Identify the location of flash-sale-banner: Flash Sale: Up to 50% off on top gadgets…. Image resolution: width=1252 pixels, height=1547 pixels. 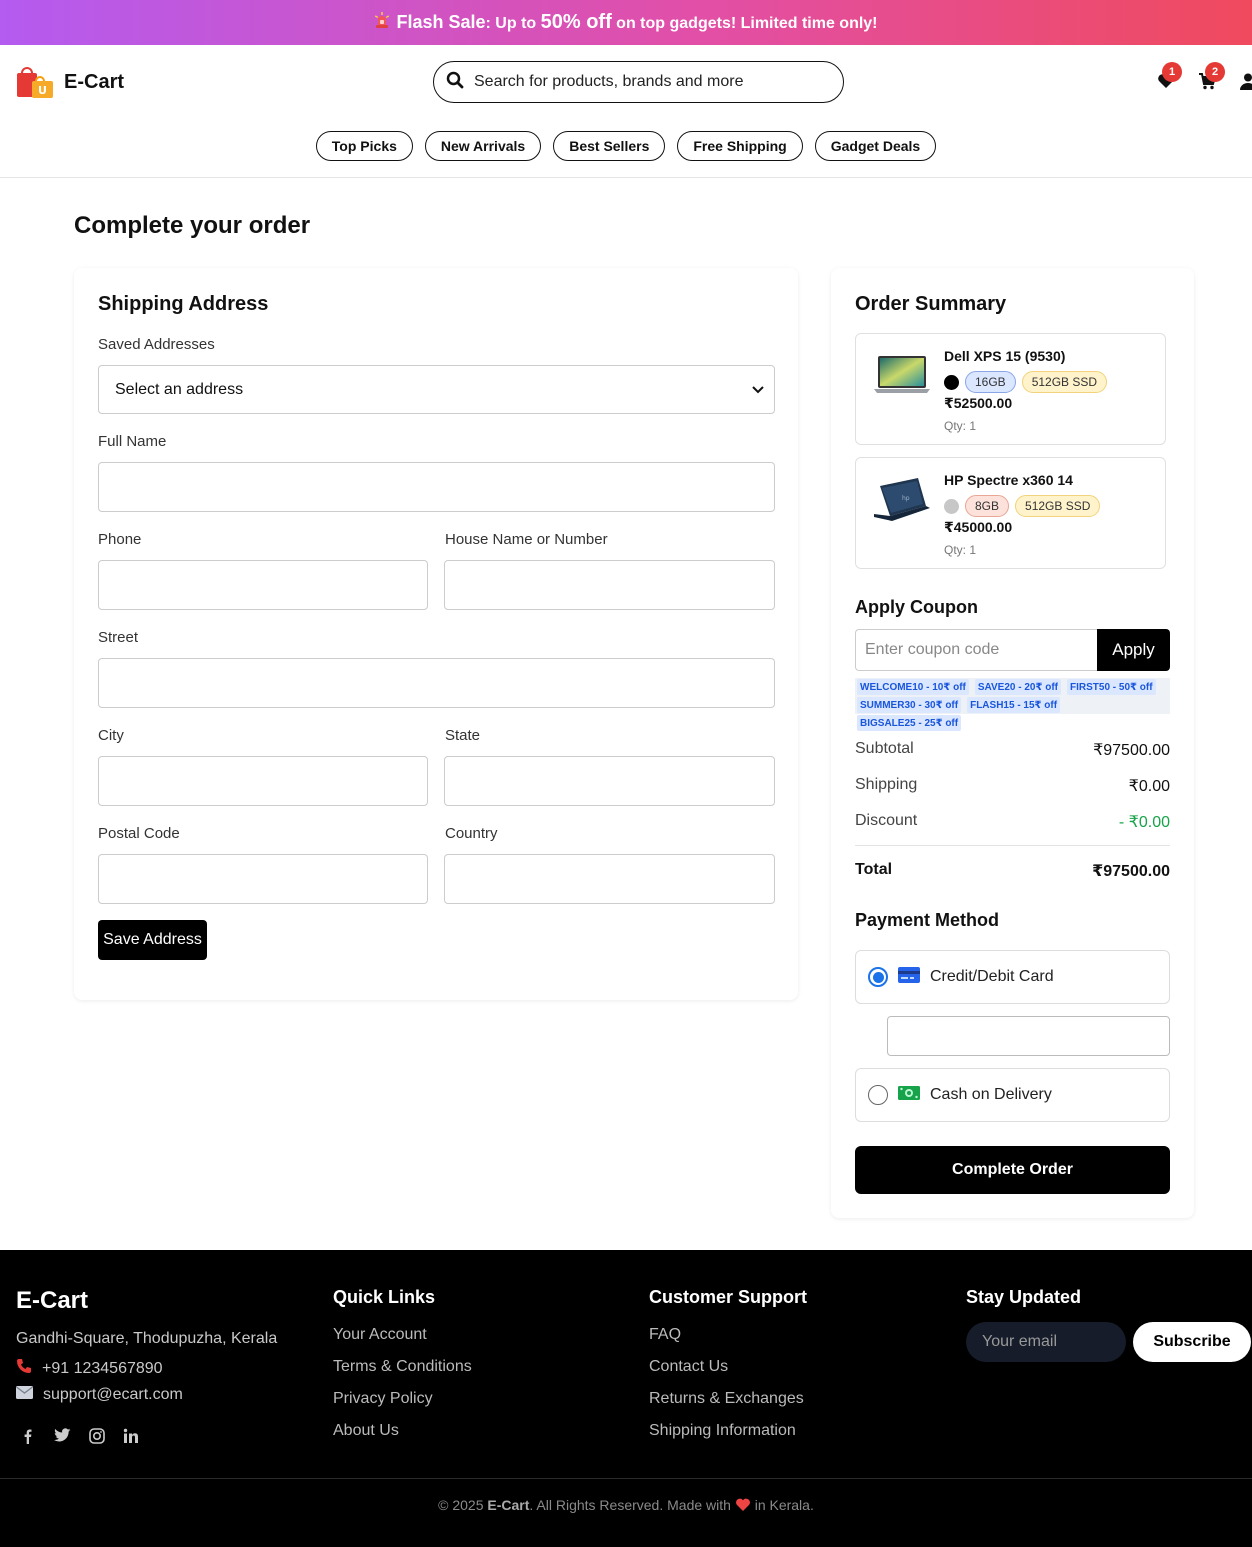
(626, 22).